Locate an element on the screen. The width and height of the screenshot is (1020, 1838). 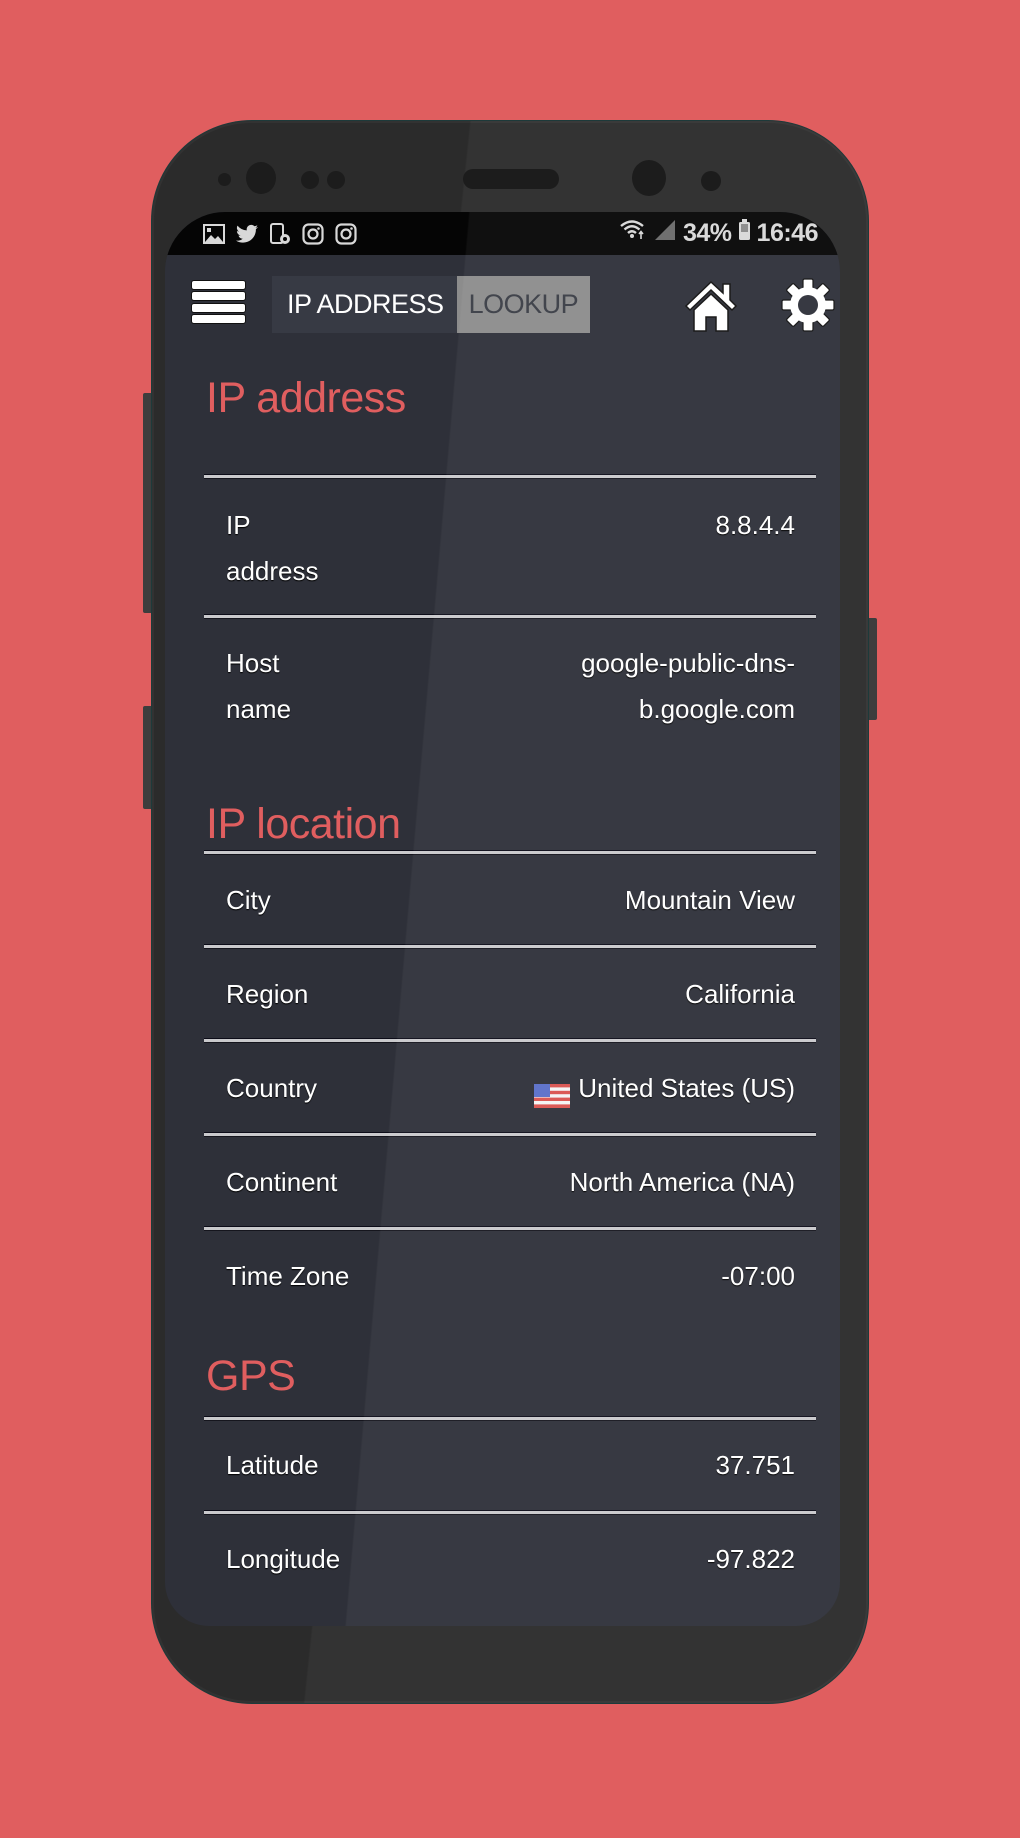
section-title-ip-address: IP address is located at coordinates (306, 398).